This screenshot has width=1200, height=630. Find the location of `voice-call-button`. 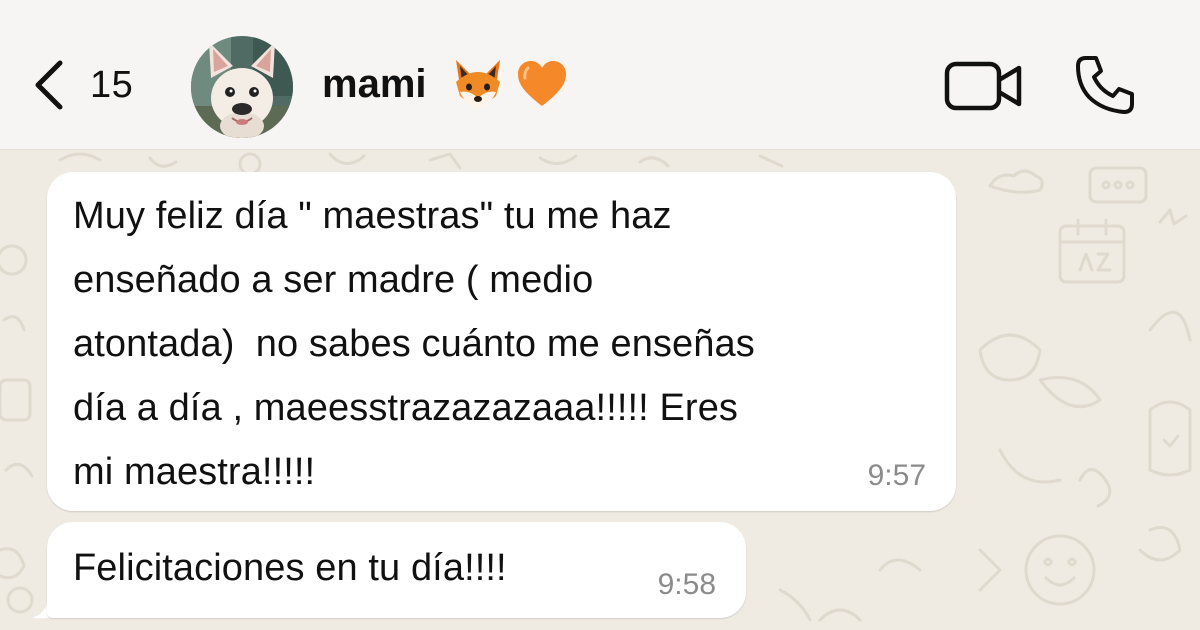

voice-call-button is located at coordinates (1105, 85).